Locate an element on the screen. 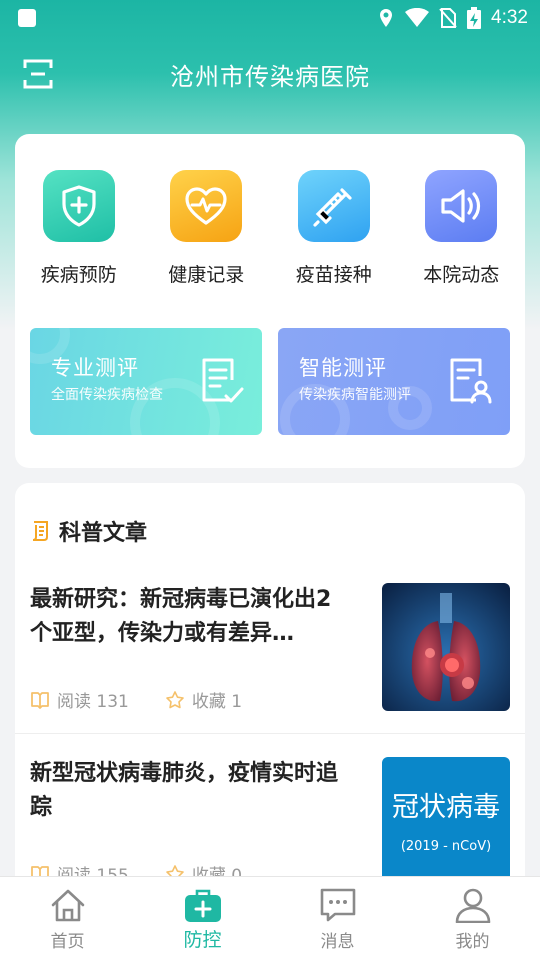 This screenshot has height=960, width=540. eval-subtitle: 全面传染疾病检查 is located at coordinates (107, 395).